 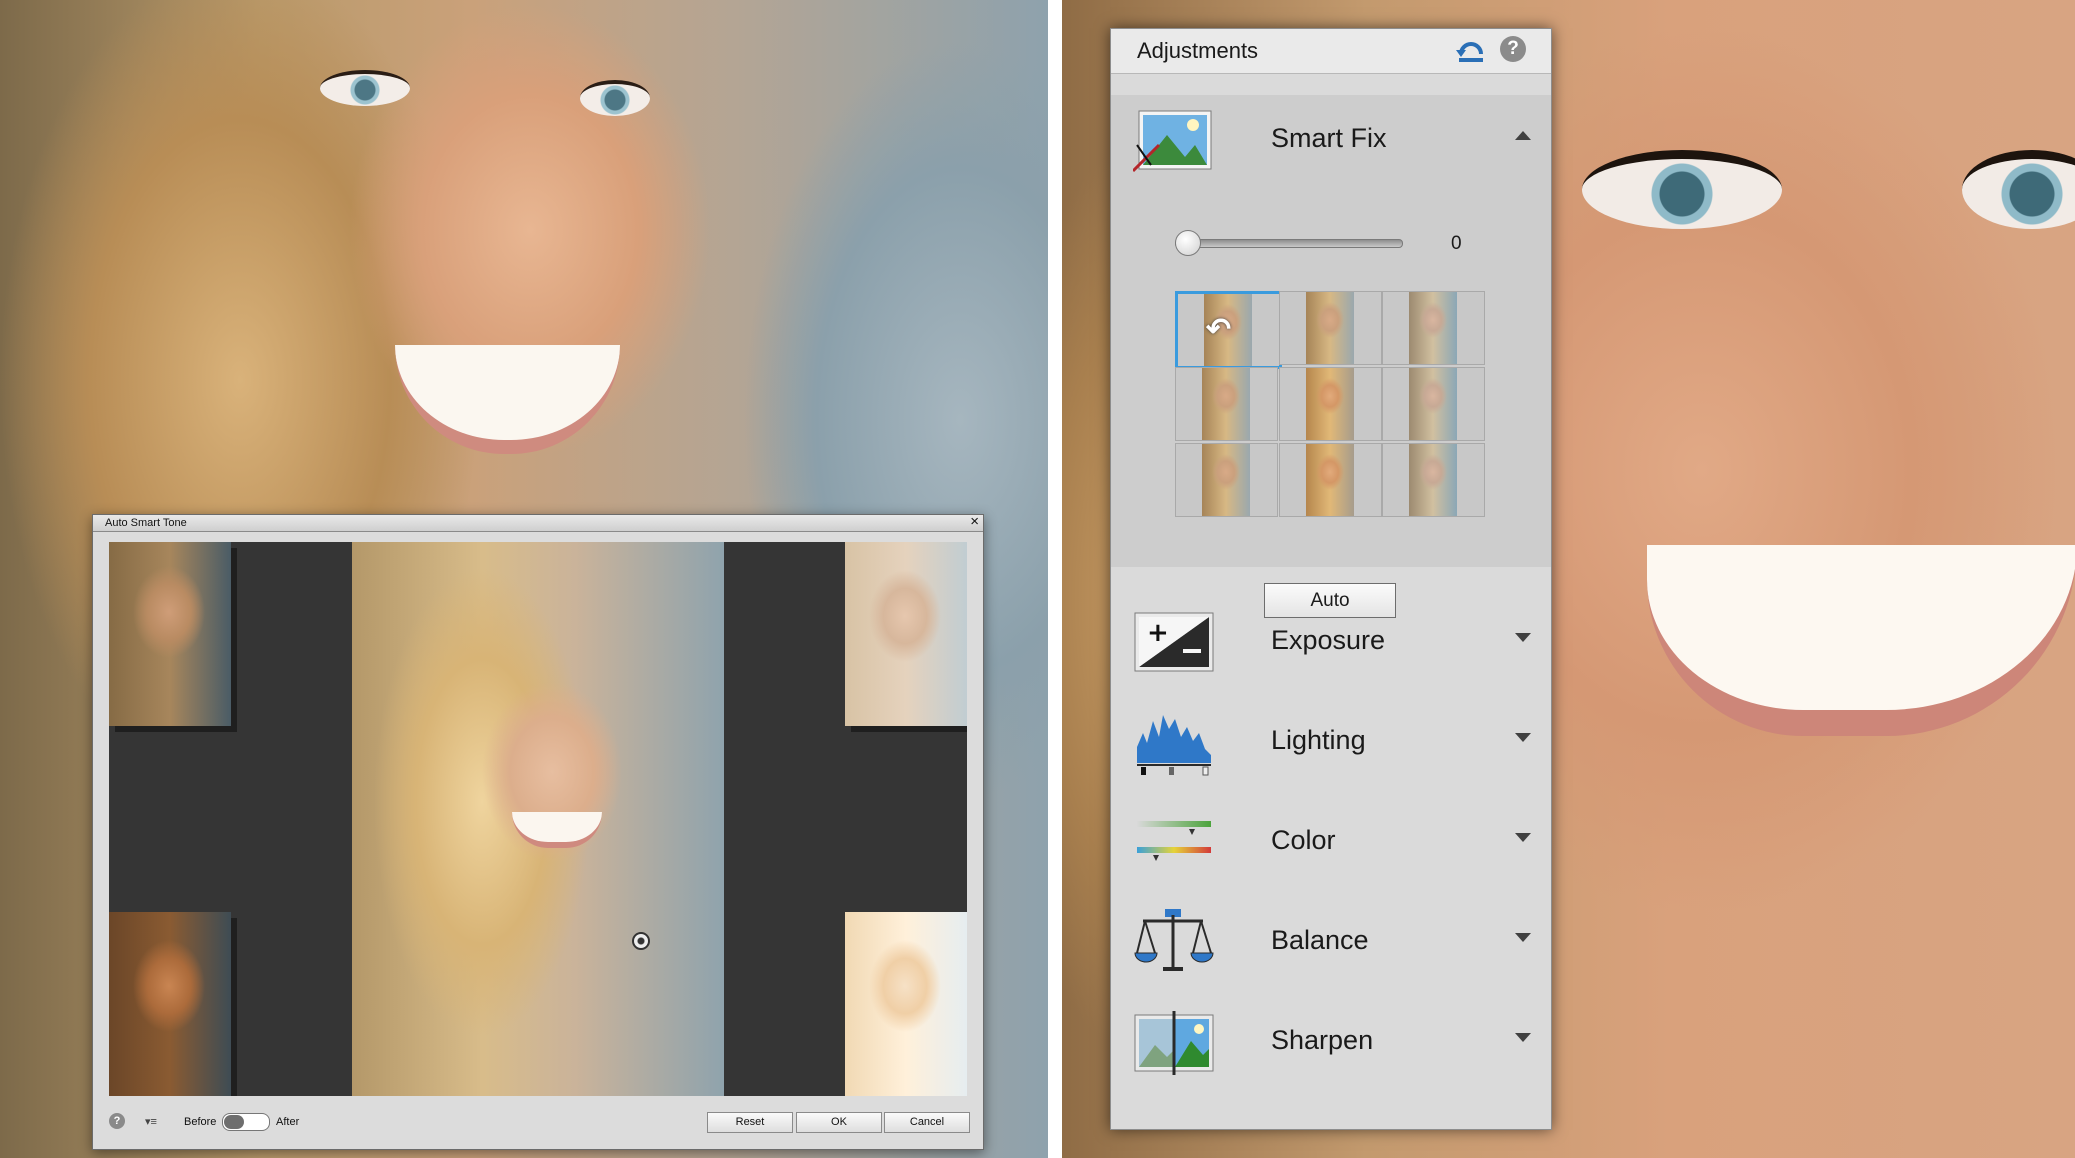 What do you see at coordinates (234, 1122) in the screenshot?
I see `toggle-knob` at bounding box center [234, 1122].